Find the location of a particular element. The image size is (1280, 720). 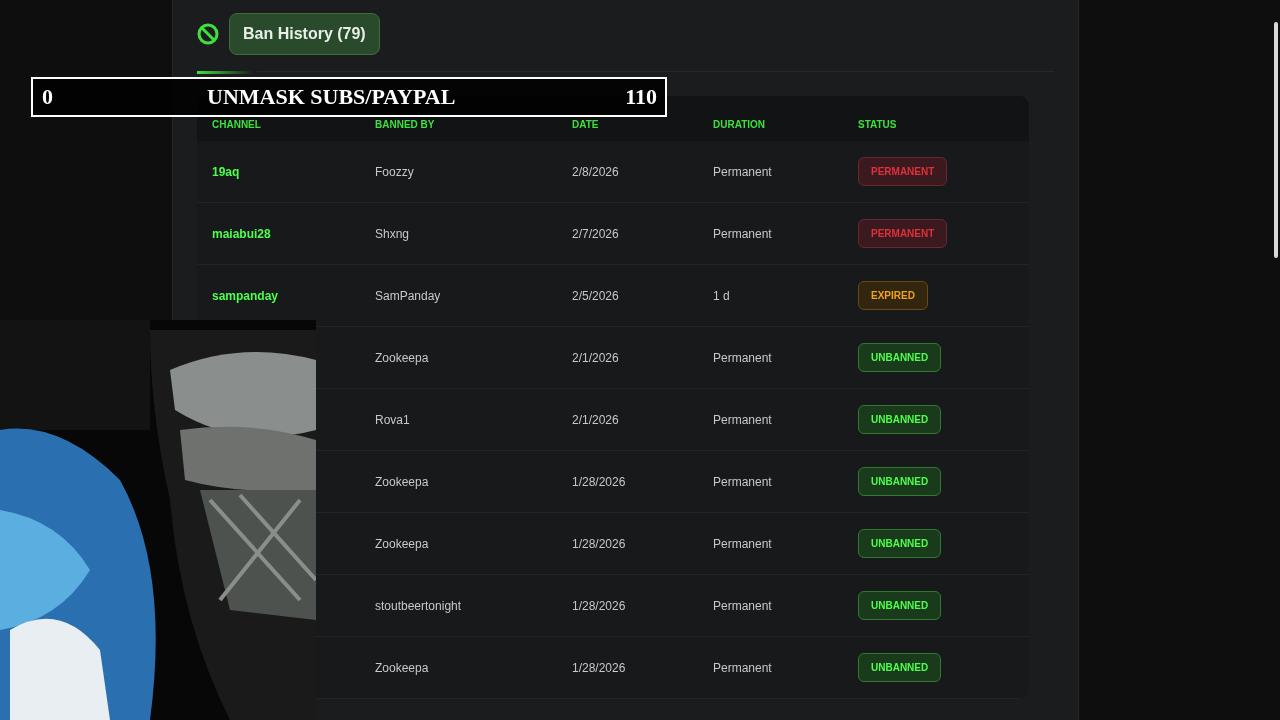

column-header: BANNED BY is located at coordinates (405, 124).